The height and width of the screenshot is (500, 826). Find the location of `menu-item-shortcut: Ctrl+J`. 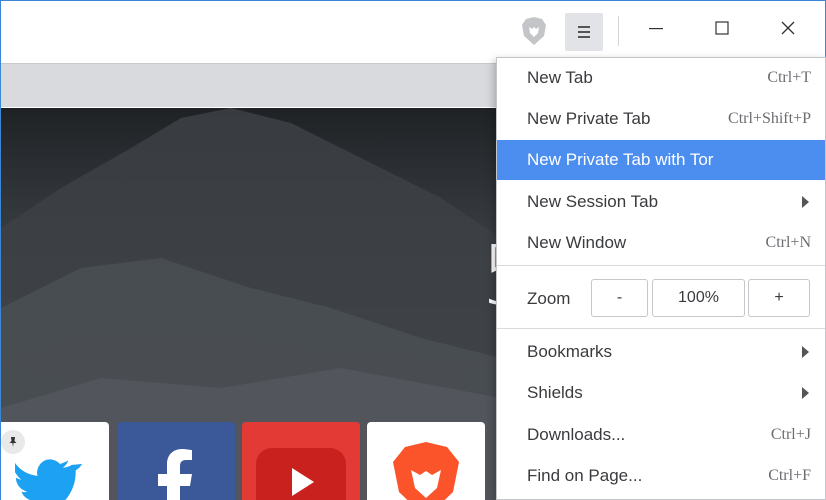

menu-item-shortcut: Ctrl+J is located at coordinates (790, 434).